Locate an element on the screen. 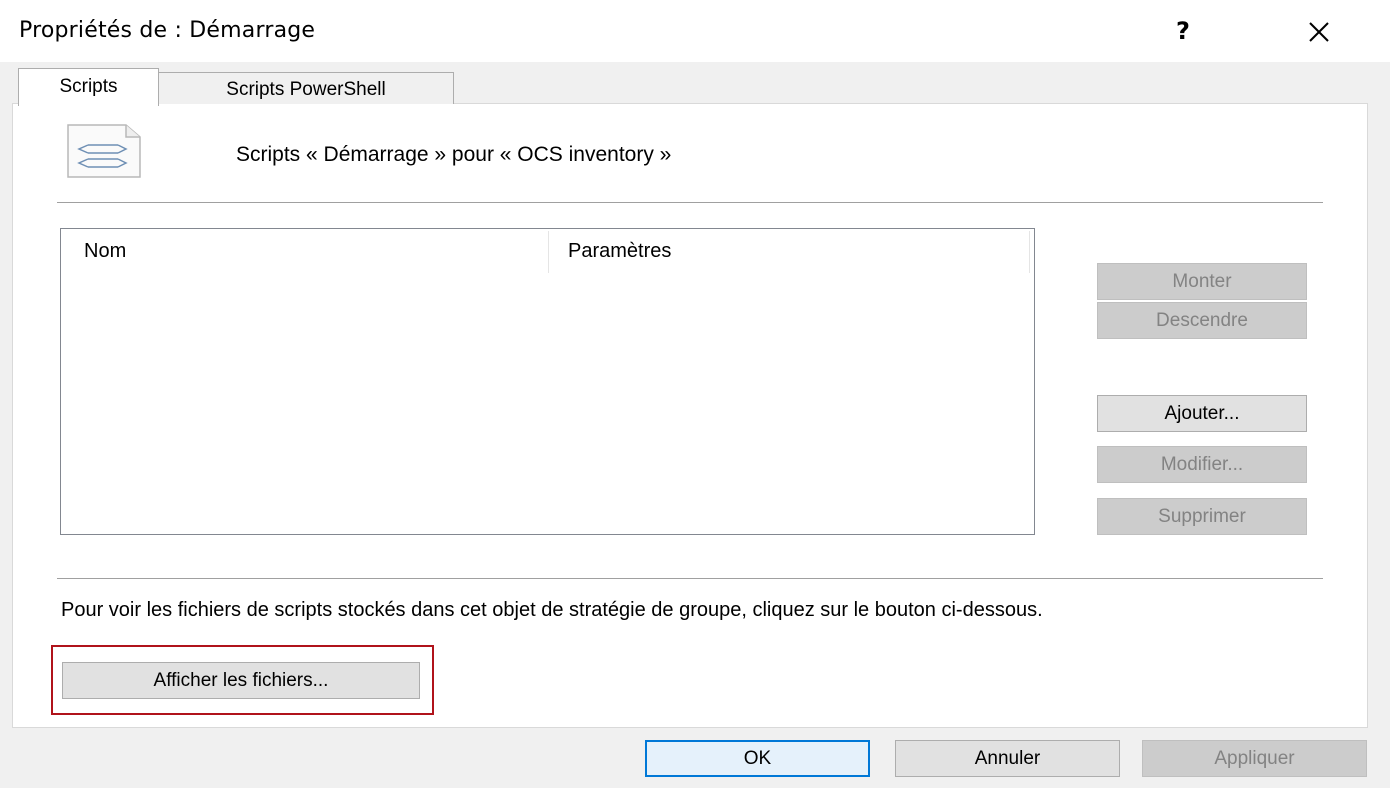  apply-button: Appliquer is located at coordinates (1254, 758).